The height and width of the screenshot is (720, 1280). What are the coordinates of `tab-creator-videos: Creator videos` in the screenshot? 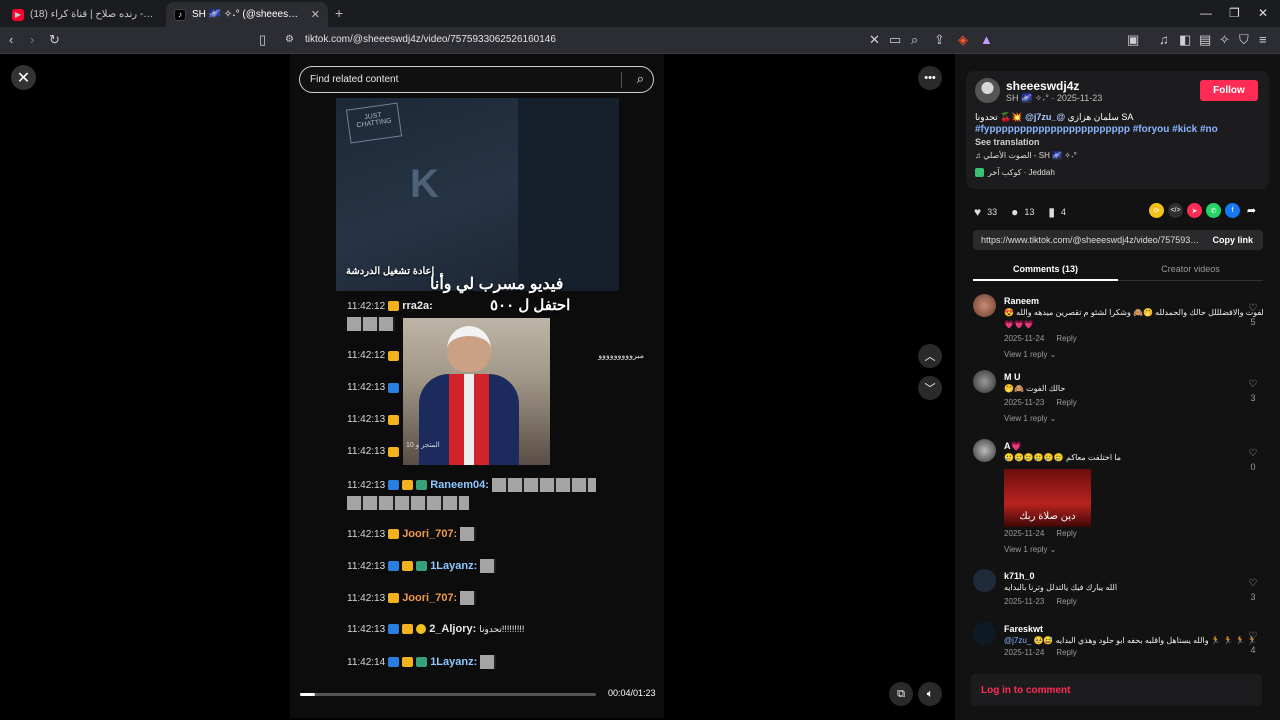 It's located at (1190, 269).